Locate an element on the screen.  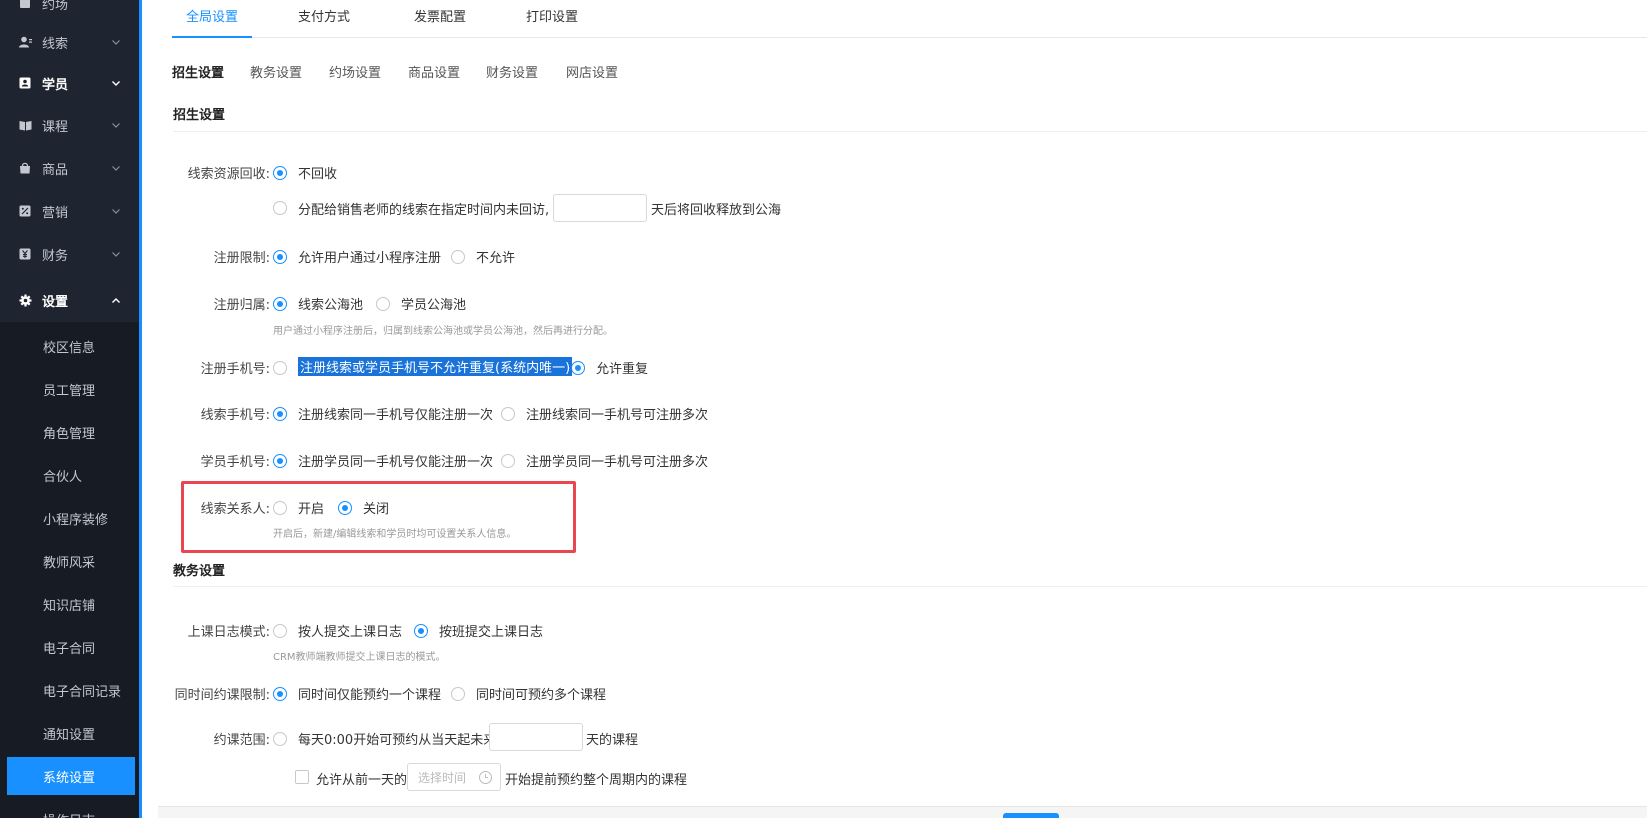
student-phone-multi-radio is located at coordinates (508, 461).